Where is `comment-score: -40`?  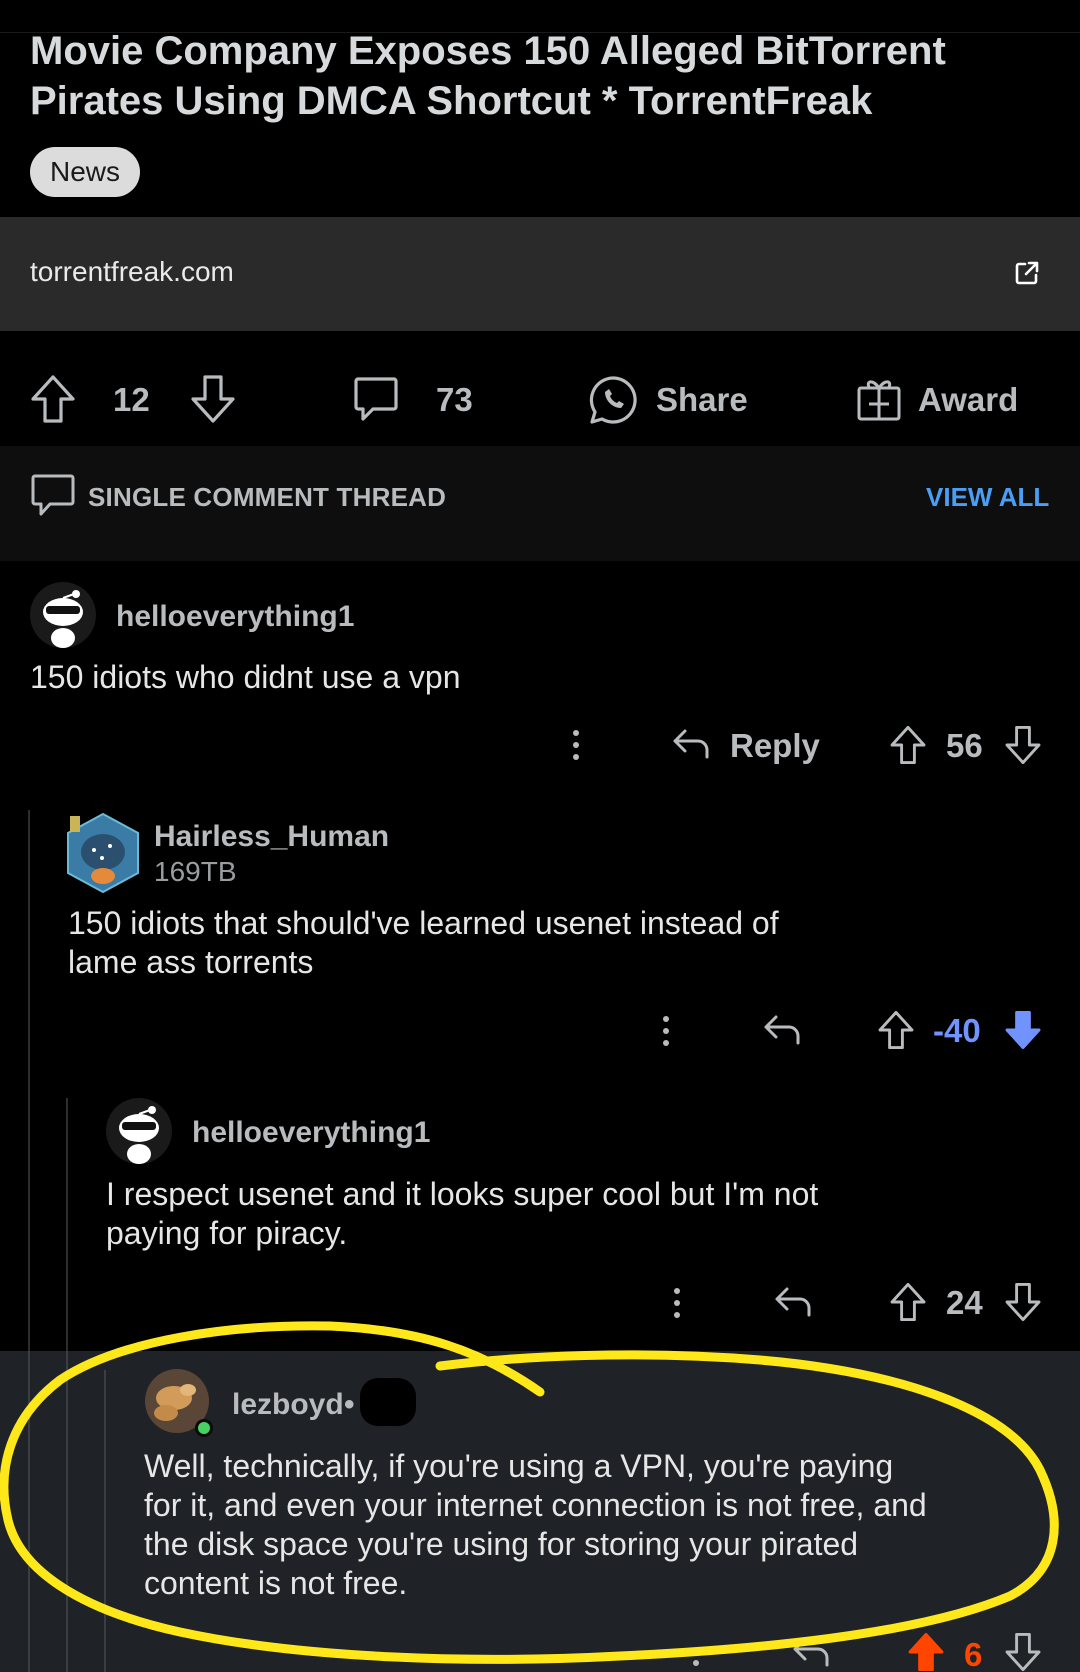
comment-score: -40 is located at coordinates (957, 1030).